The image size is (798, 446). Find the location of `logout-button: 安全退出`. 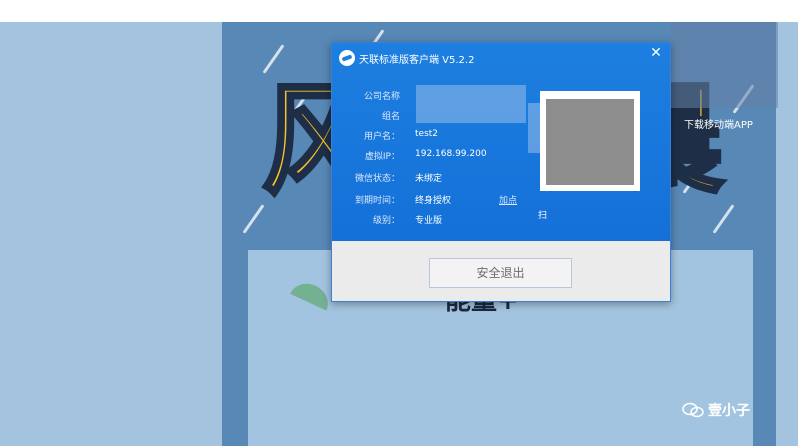

logout-button: 安全退出 is located at coordinates (500, 273).